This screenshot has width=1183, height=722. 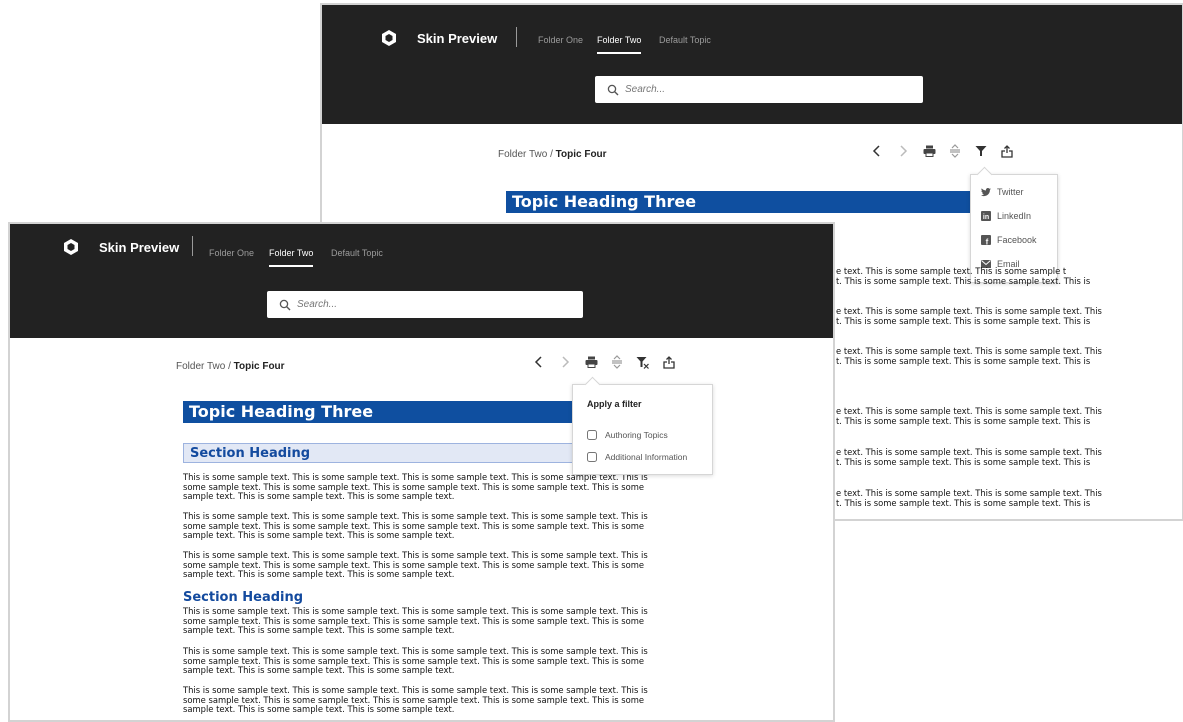 I want to click on svg-text: f, so click(x=987, y=242).